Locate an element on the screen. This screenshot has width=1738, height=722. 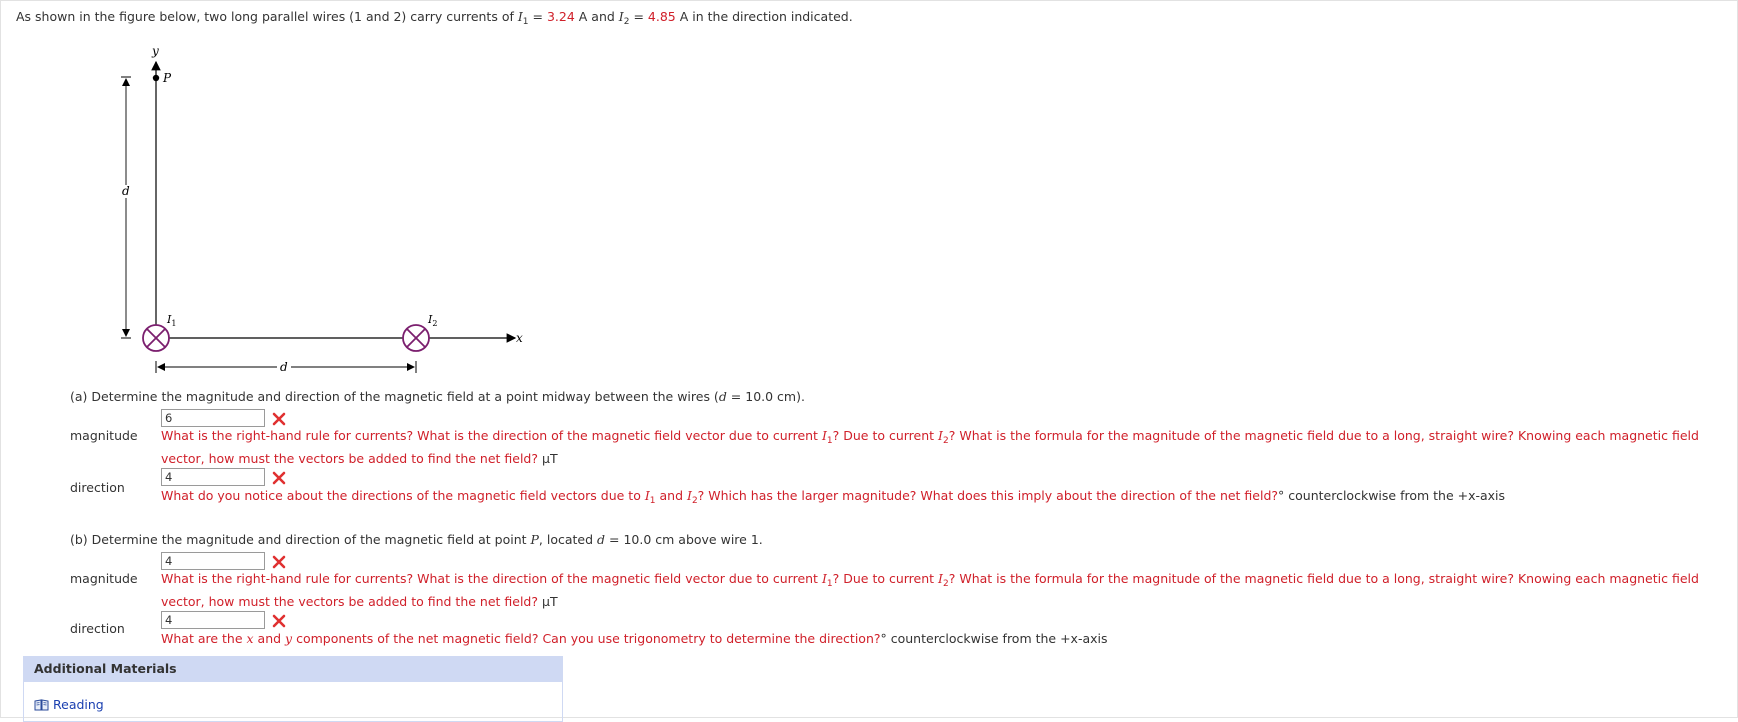
intro-suffix: A in the direction indicated. is located at coordinates (764, 16).